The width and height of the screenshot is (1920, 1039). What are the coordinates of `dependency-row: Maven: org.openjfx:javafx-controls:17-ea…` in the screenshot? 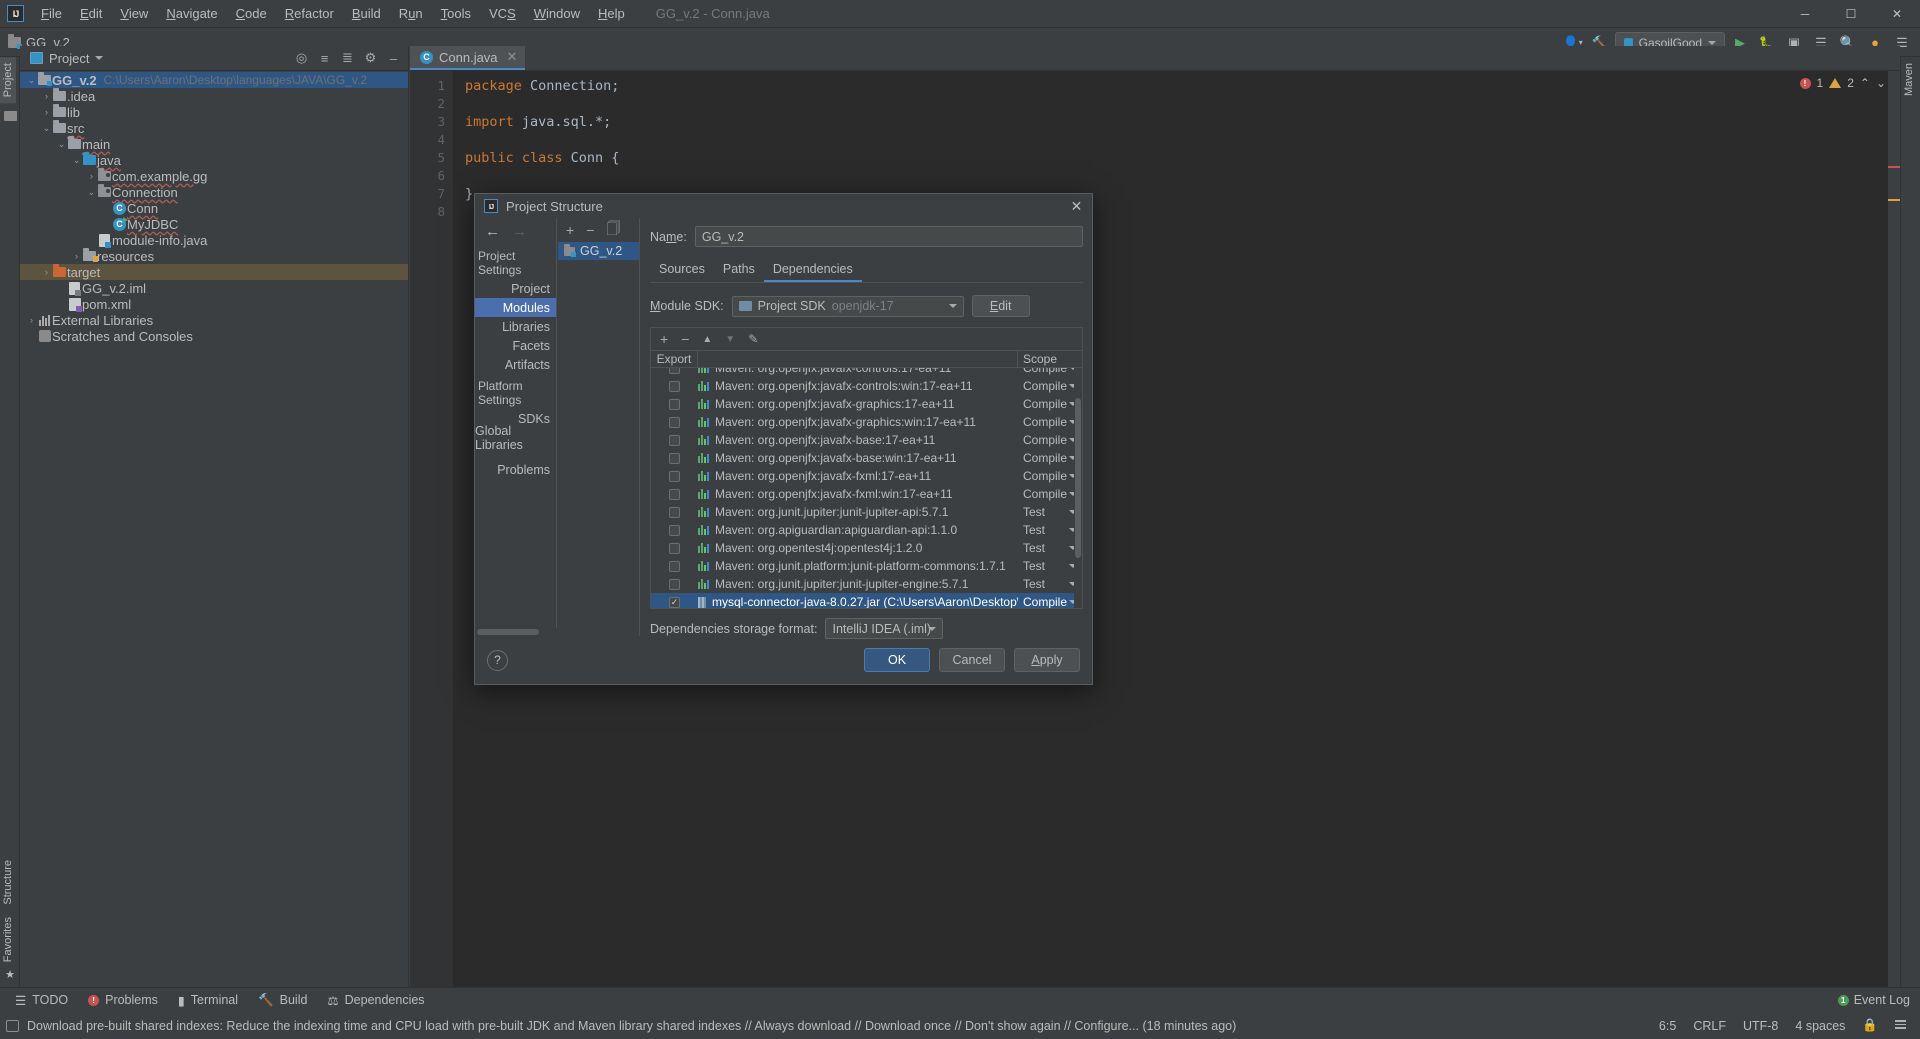 It's located at (866, 372).